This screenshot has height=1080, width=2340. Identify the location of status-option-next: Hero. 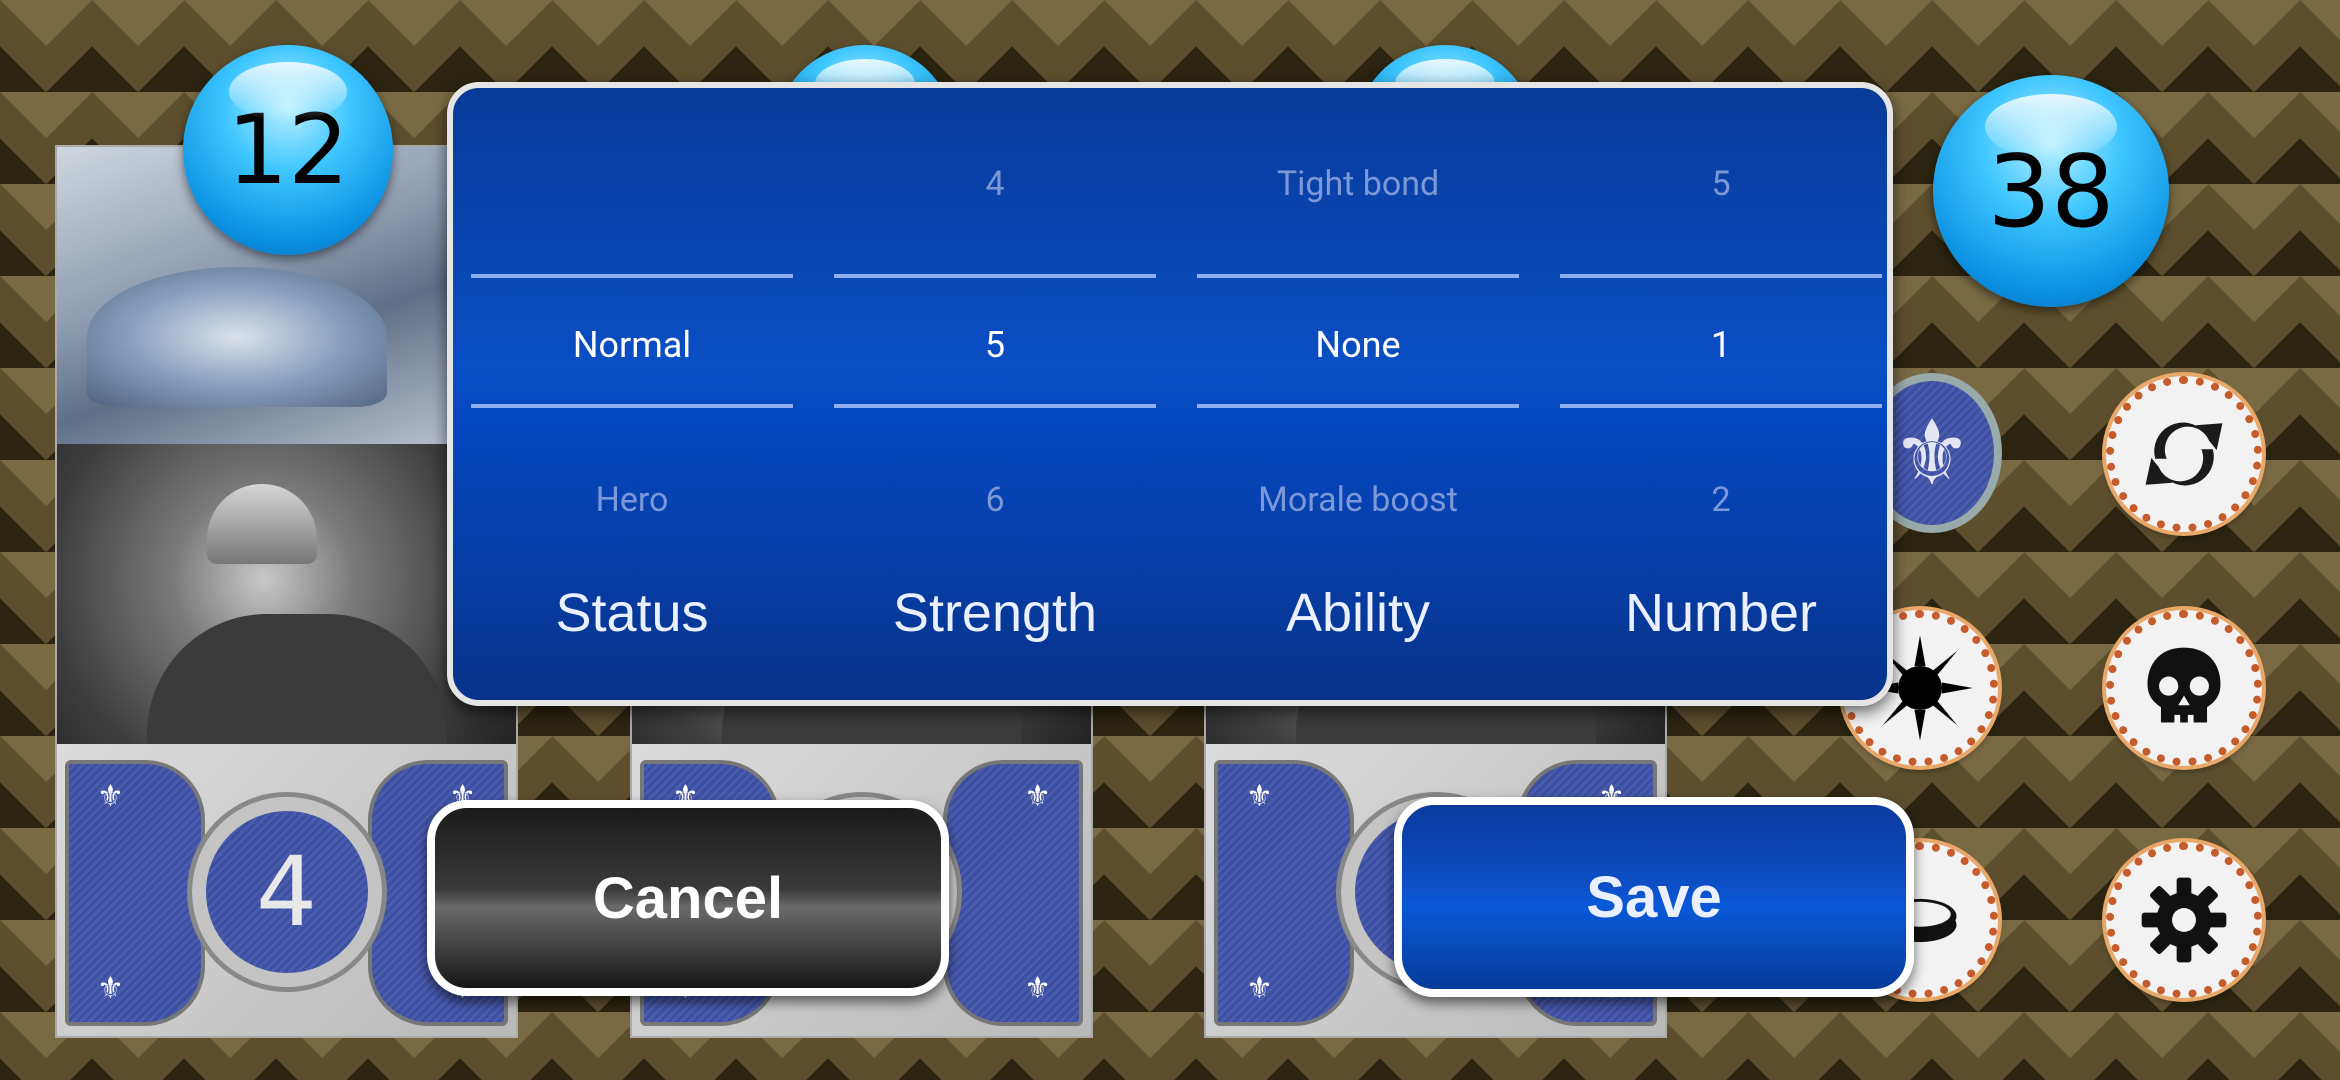
(632, 500).